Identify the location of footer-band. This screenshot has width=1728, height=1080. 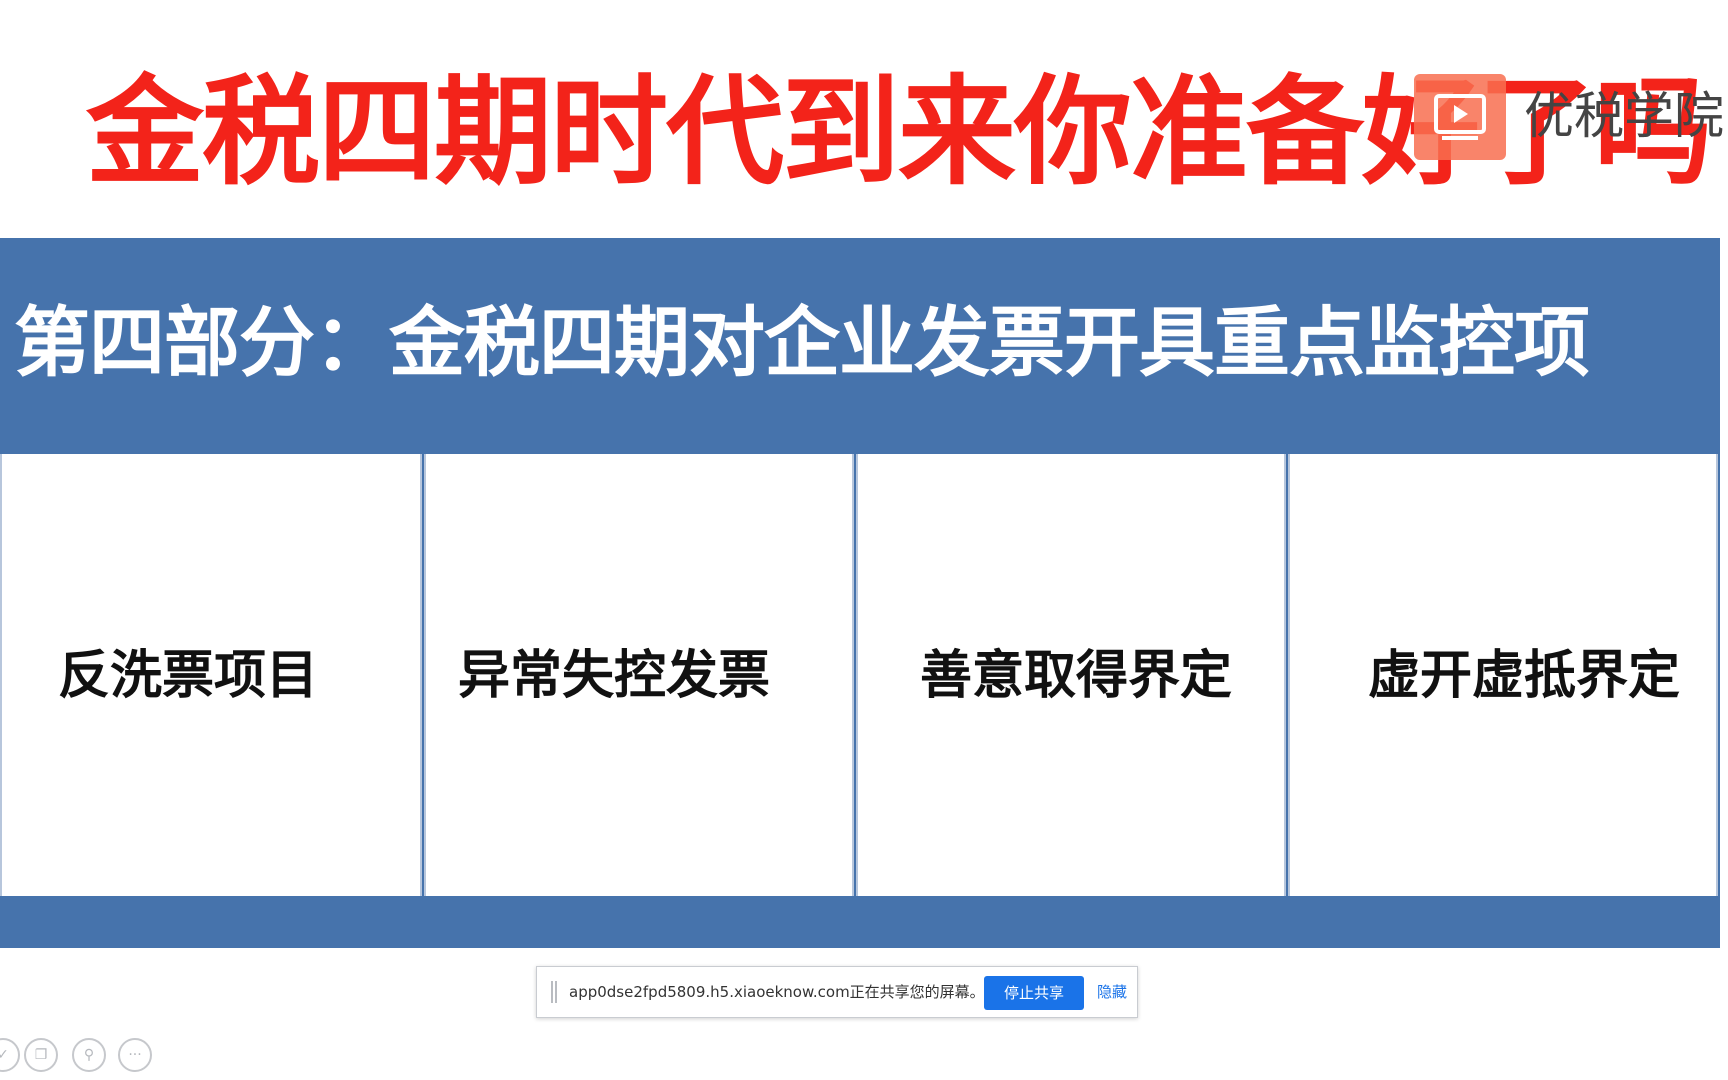
(860, 924).